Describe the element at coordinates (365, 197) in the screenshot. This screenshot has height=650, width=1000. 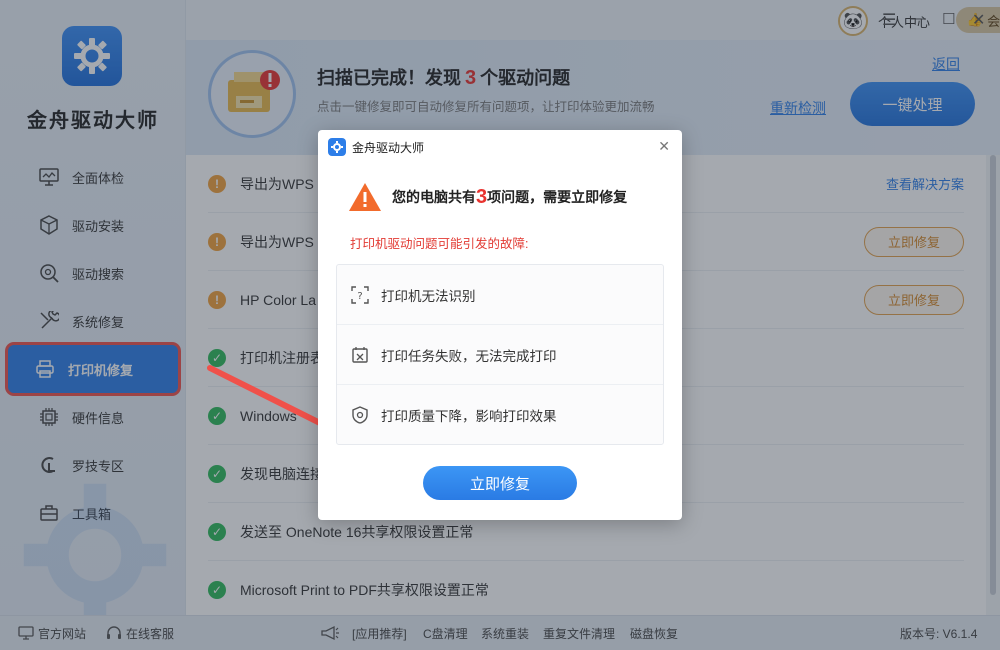
I see `warning-triangle-icon` at that location.